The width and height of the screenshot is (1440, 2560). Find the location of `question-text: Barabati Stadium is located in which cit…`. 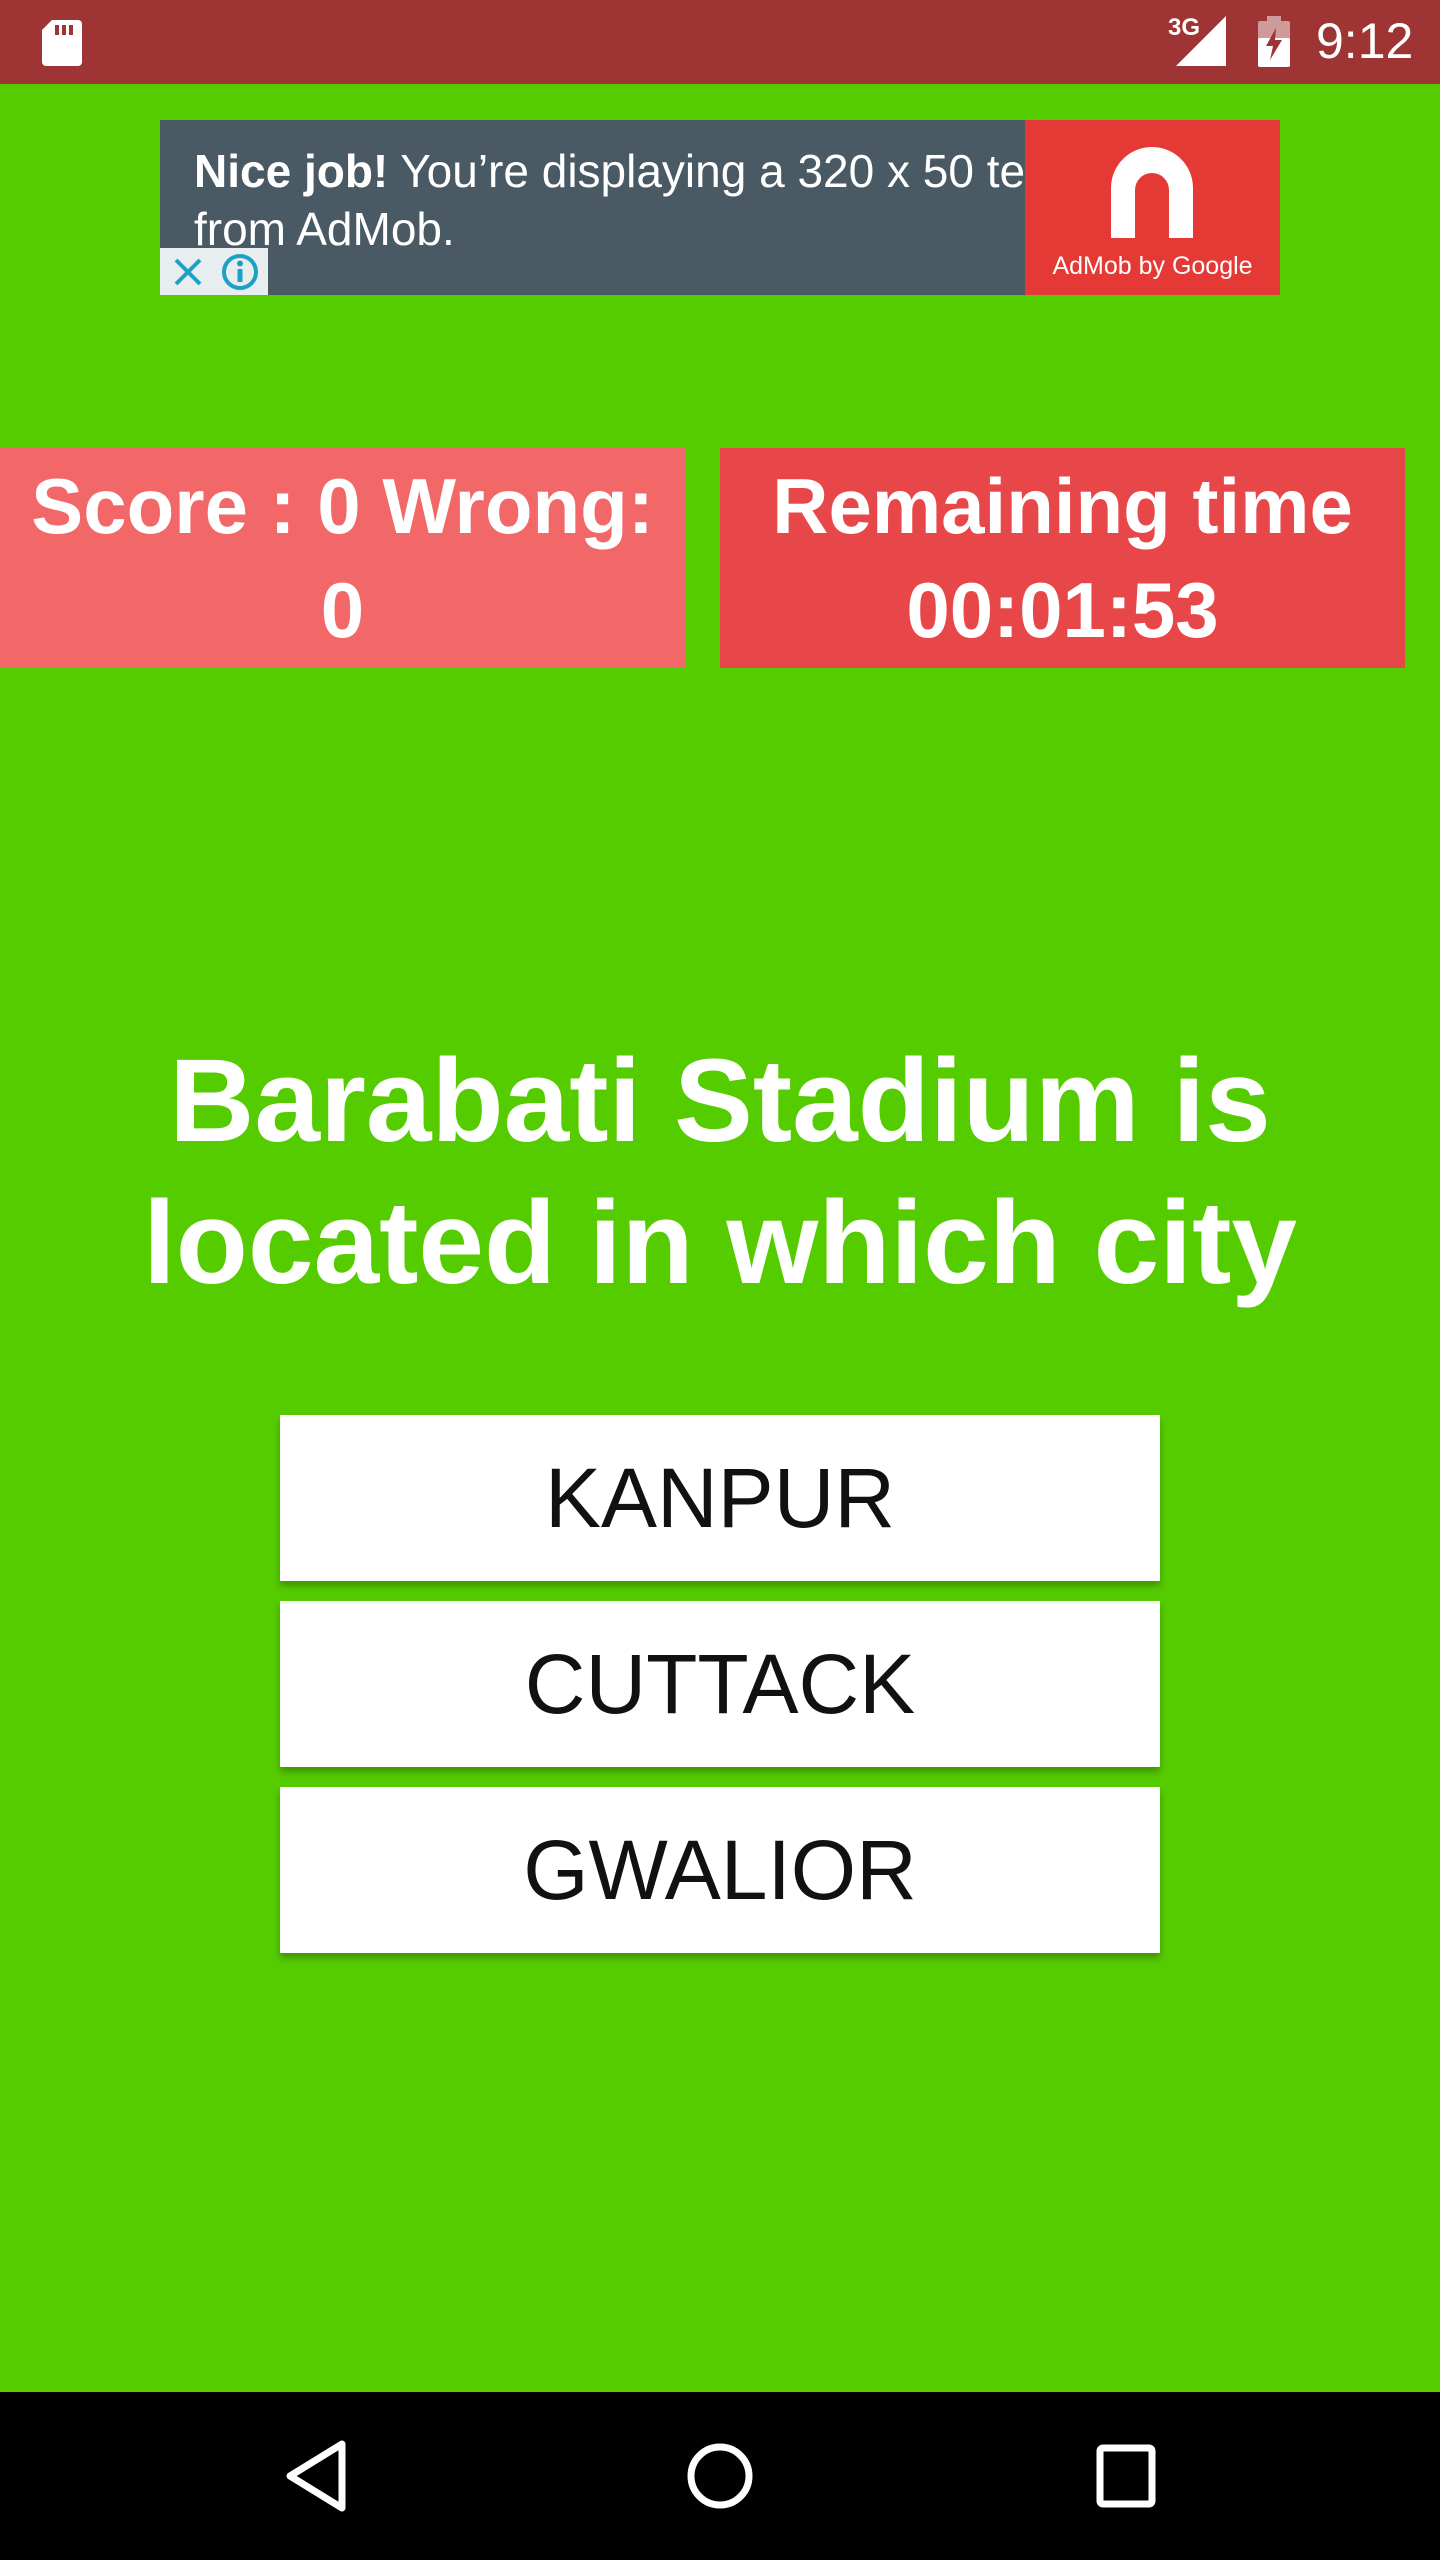

question-text: Barabati Stadium is located in which cit… is located at coordinates (719, 1172).